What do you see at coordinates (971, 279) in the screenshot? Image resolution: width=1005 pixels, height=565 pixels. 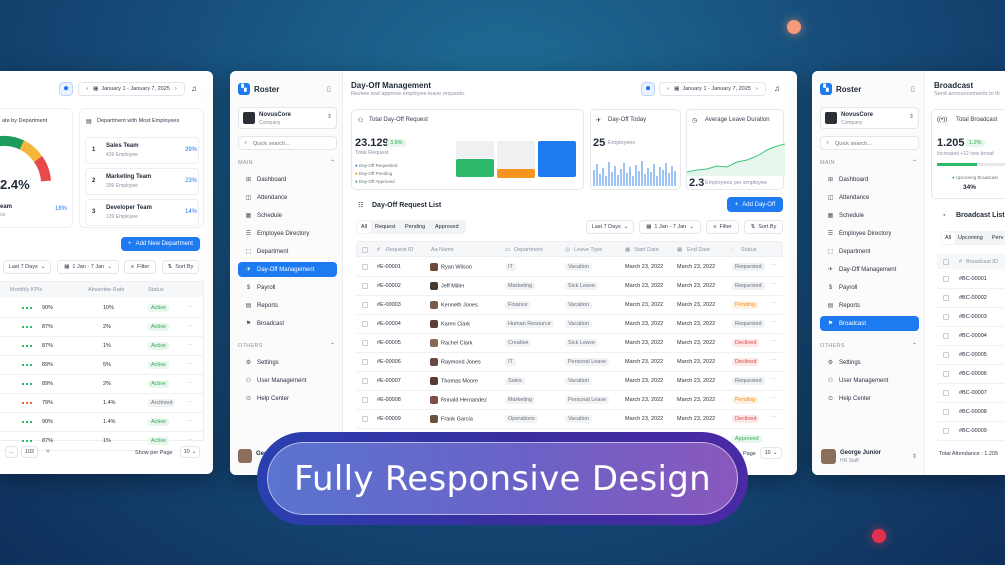 I see `table-row: #BC-00001` at bounding box center [971, 279].